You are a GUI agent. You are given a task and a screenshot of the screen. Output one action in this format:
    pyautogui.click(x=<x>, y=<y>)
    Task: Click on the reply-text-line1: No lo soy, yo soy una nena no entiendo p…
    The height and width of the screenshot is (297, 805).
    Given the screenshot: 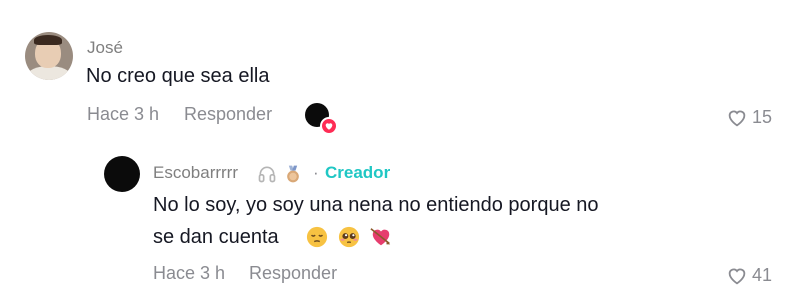 What is the action you would take?
    pyautogui.click(x=376, y=205)
    